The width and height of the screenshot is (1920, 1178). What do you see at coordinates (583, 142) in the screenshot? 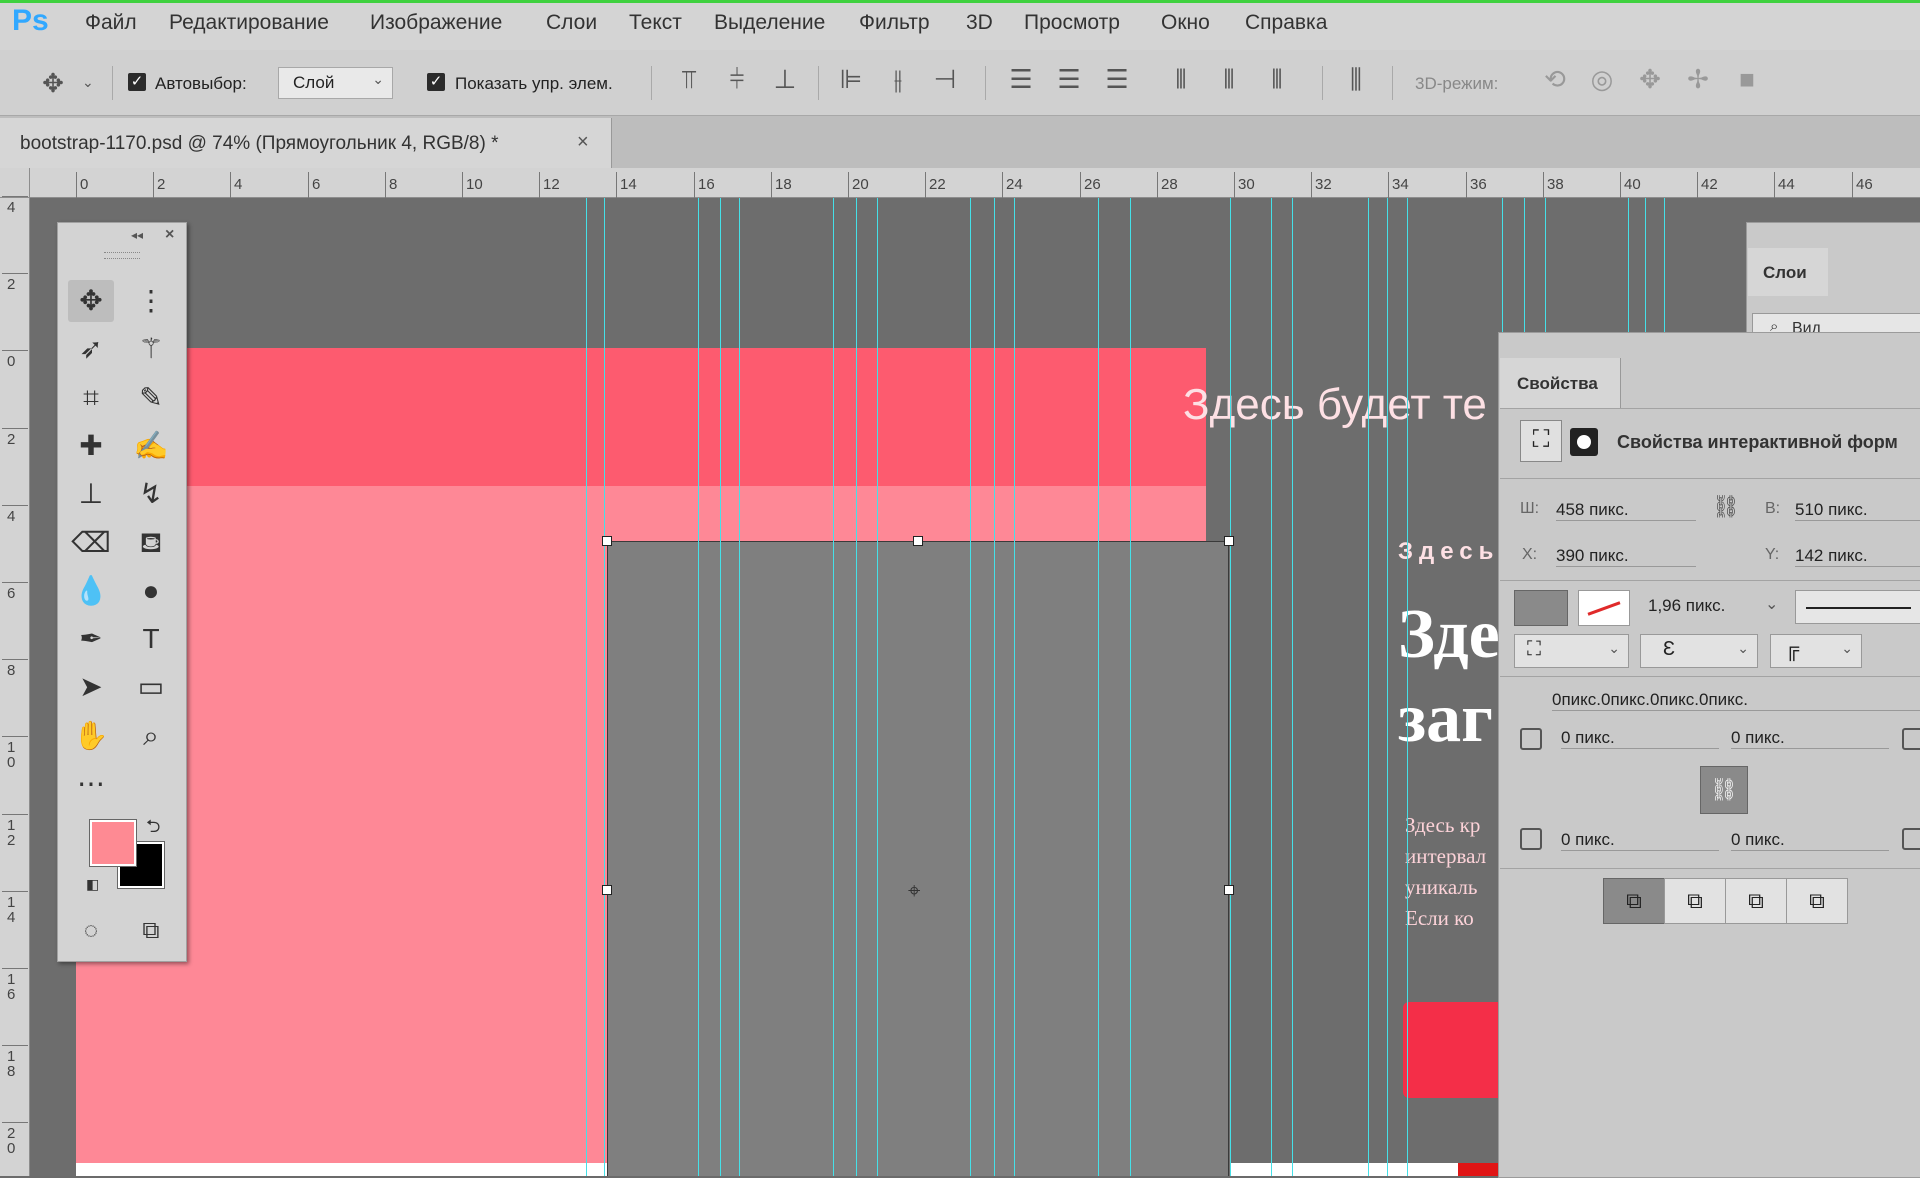
I see `close-tab-icon: ×` at bounding box center [583, 142].